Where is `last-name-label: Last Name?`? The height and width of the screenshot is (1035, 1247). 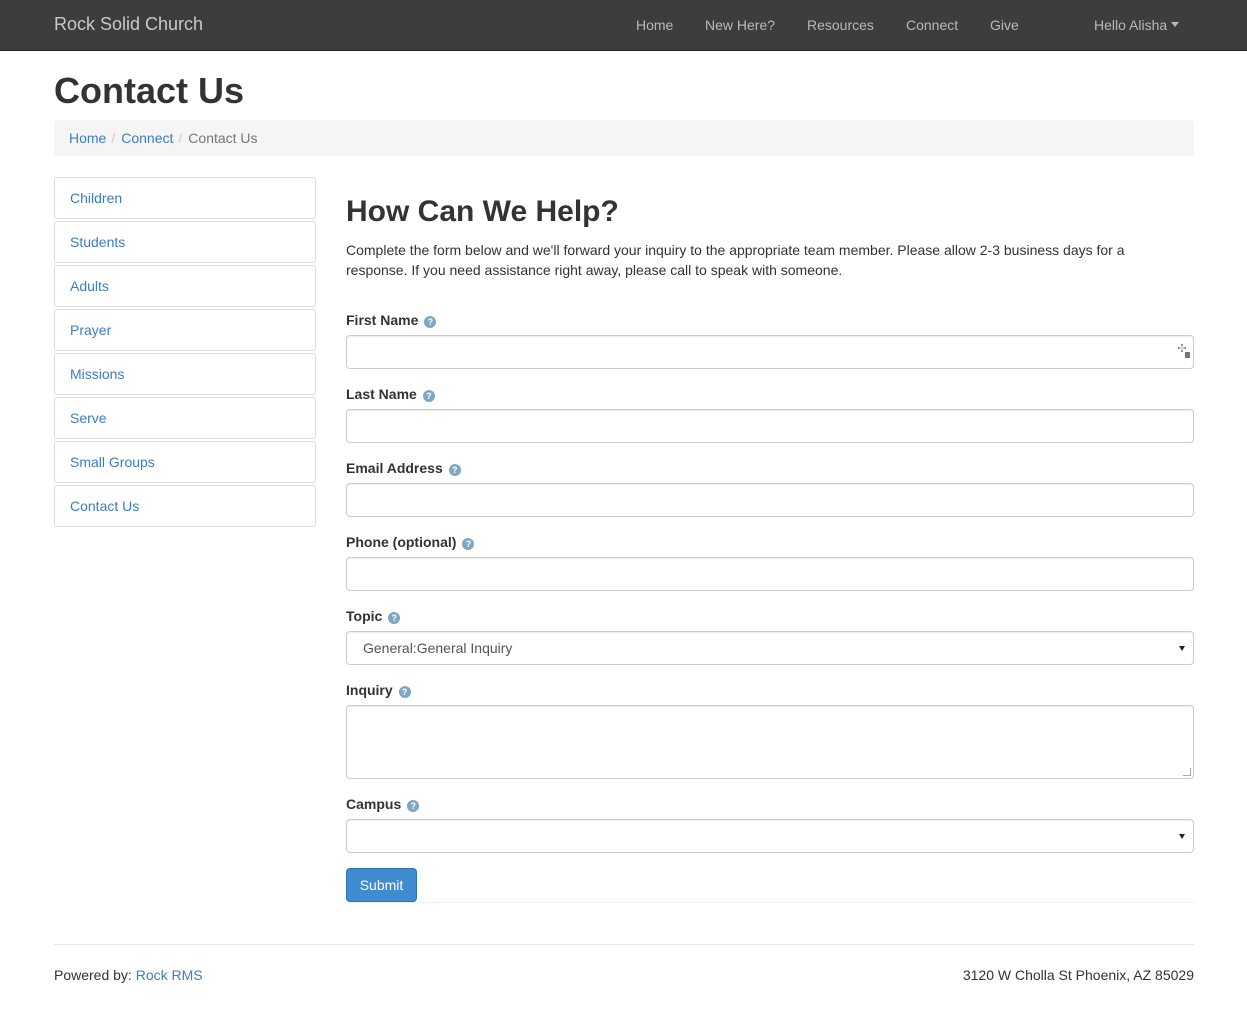
last-name-label: Last Name? is located at coordinates (390, 394).